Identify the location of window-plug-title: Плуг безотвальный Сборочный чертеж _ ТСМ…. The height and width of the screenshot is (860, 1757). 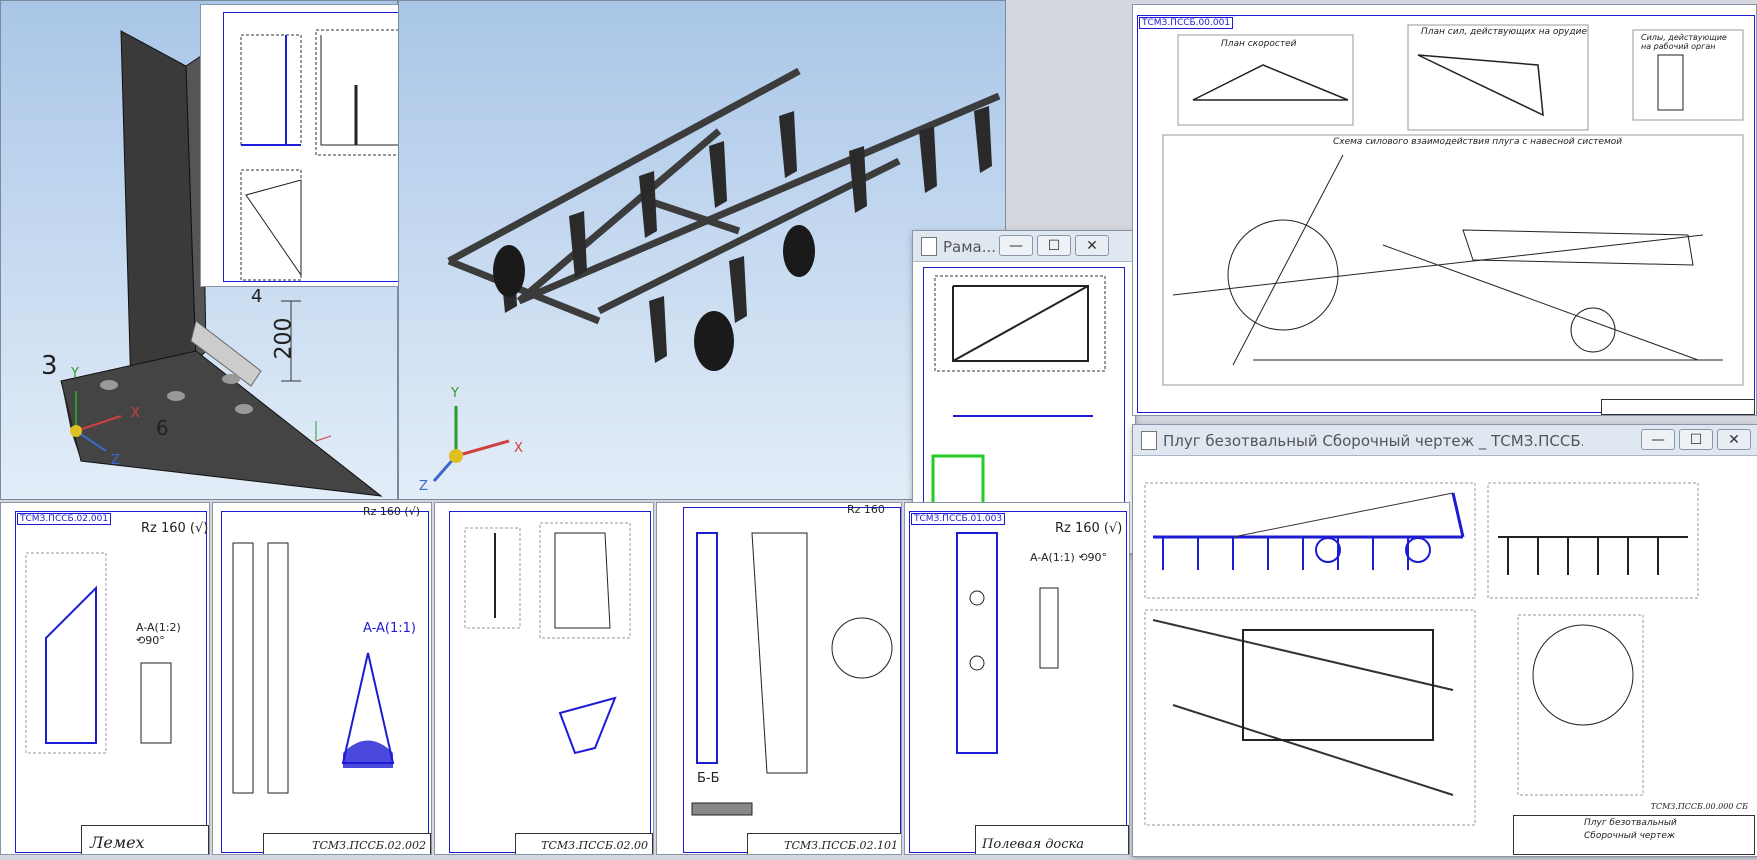
(1373, 441).